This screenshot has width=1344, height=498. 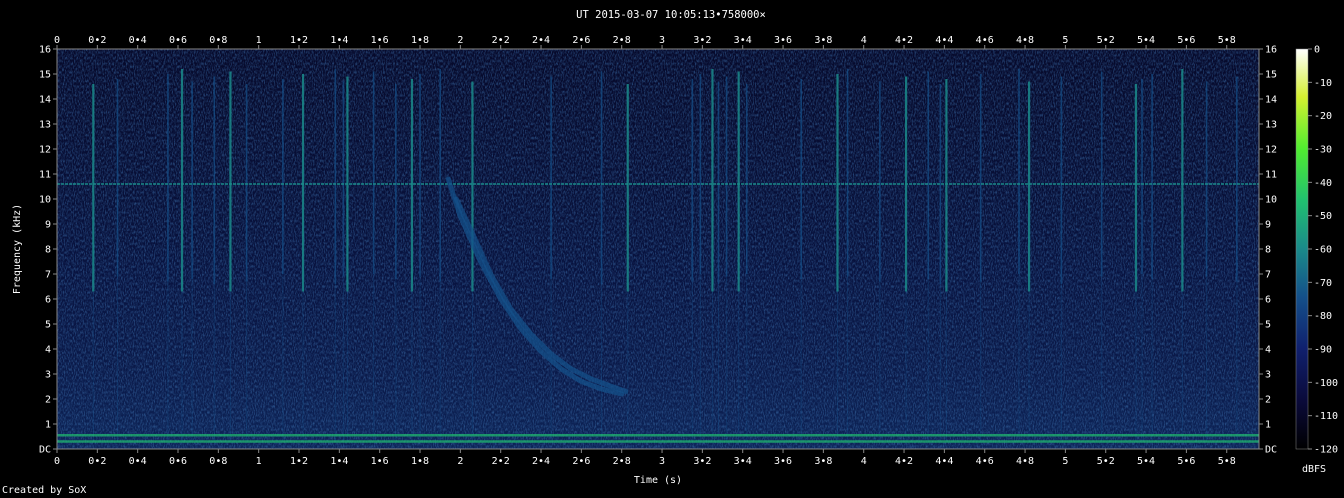 What do you see at coordinates (501, 40) in the screenshot?
I see `x-tick-label-top: 2•2` at bounding box center [501, 40].